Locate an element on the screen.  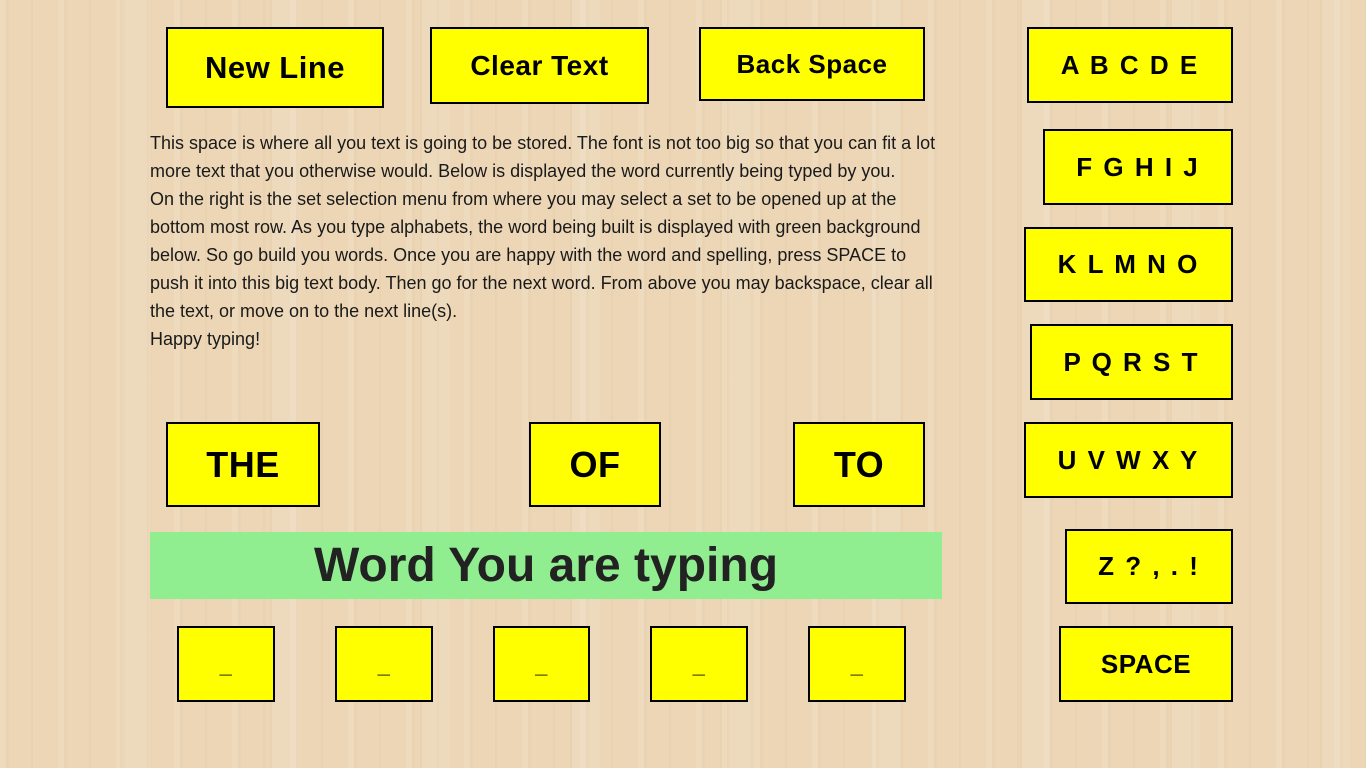
suggestion-button-the: THE is located at coordinates (243, 464).